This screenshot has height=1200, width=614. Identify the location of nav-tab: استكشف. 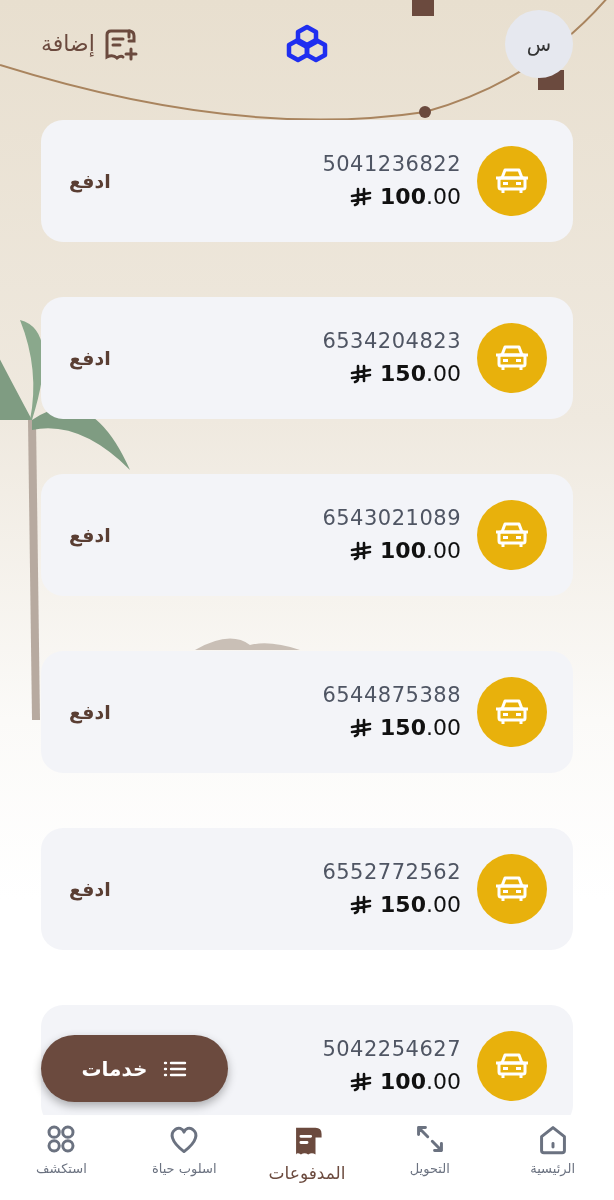
(61, 1157).